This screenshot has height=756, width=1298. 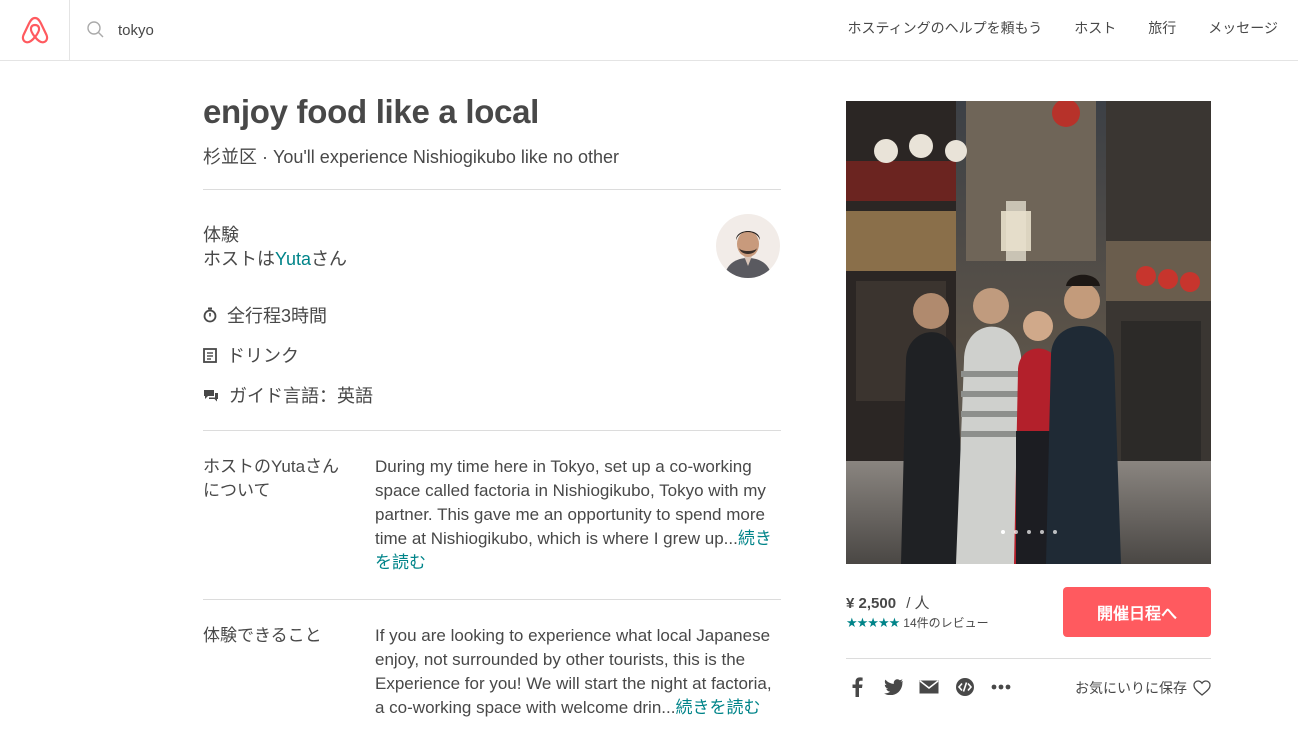 I want to click on embed-code-icon, so click(x=965, y=687).